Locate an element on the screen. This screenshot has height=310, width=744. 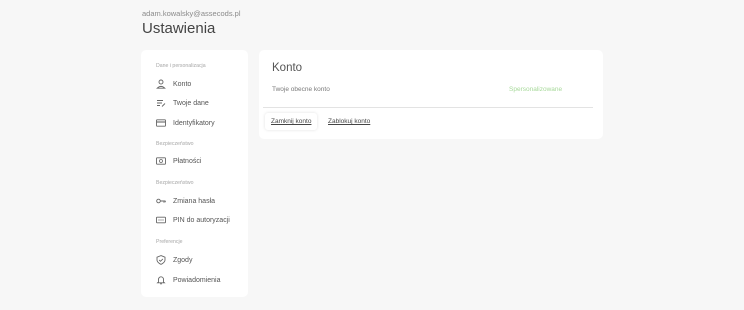
edit-list-icon is located at coordinates (161, 103).